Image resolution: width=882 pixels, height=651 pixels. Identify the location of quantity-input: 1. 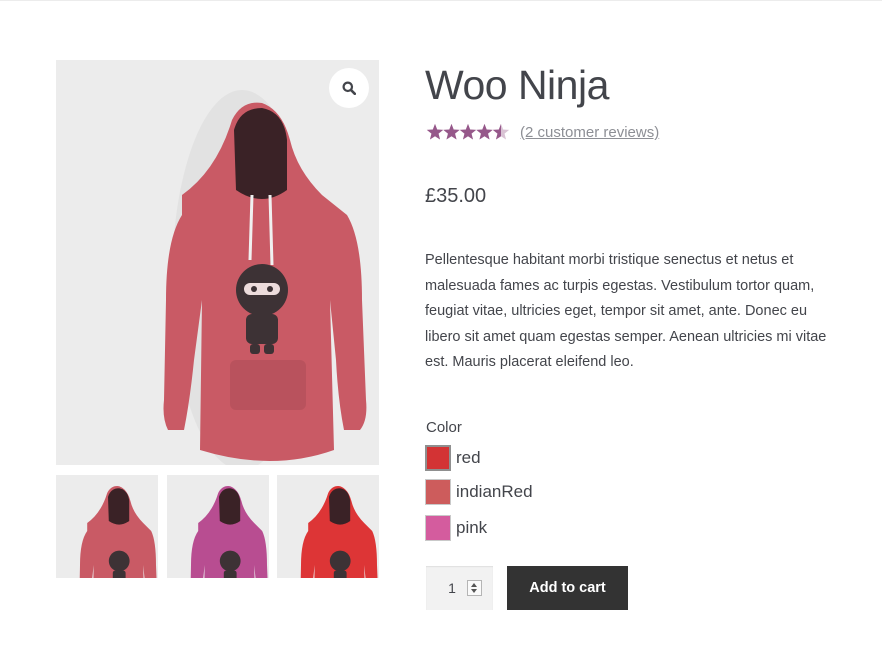
(459, 588).